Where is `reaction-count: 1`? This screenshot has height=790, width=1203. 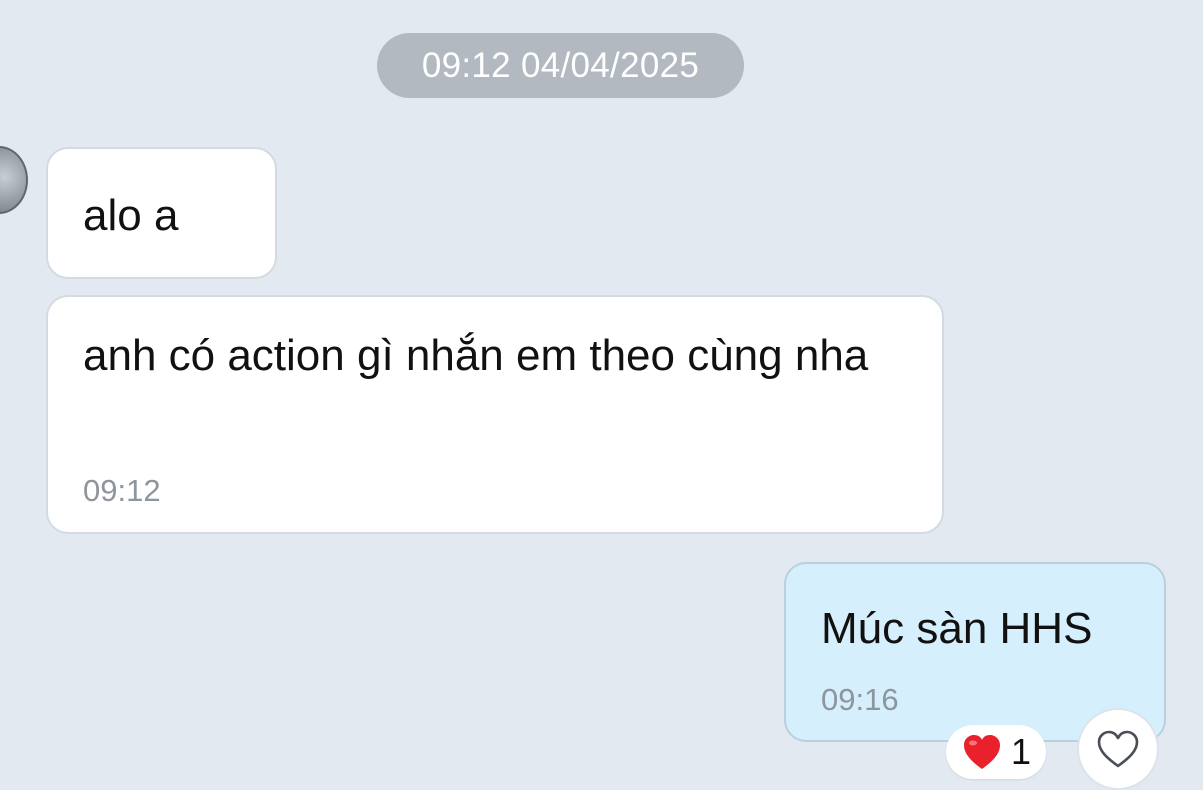 reaction-count: 1 is located at coordinates (1021, 751).